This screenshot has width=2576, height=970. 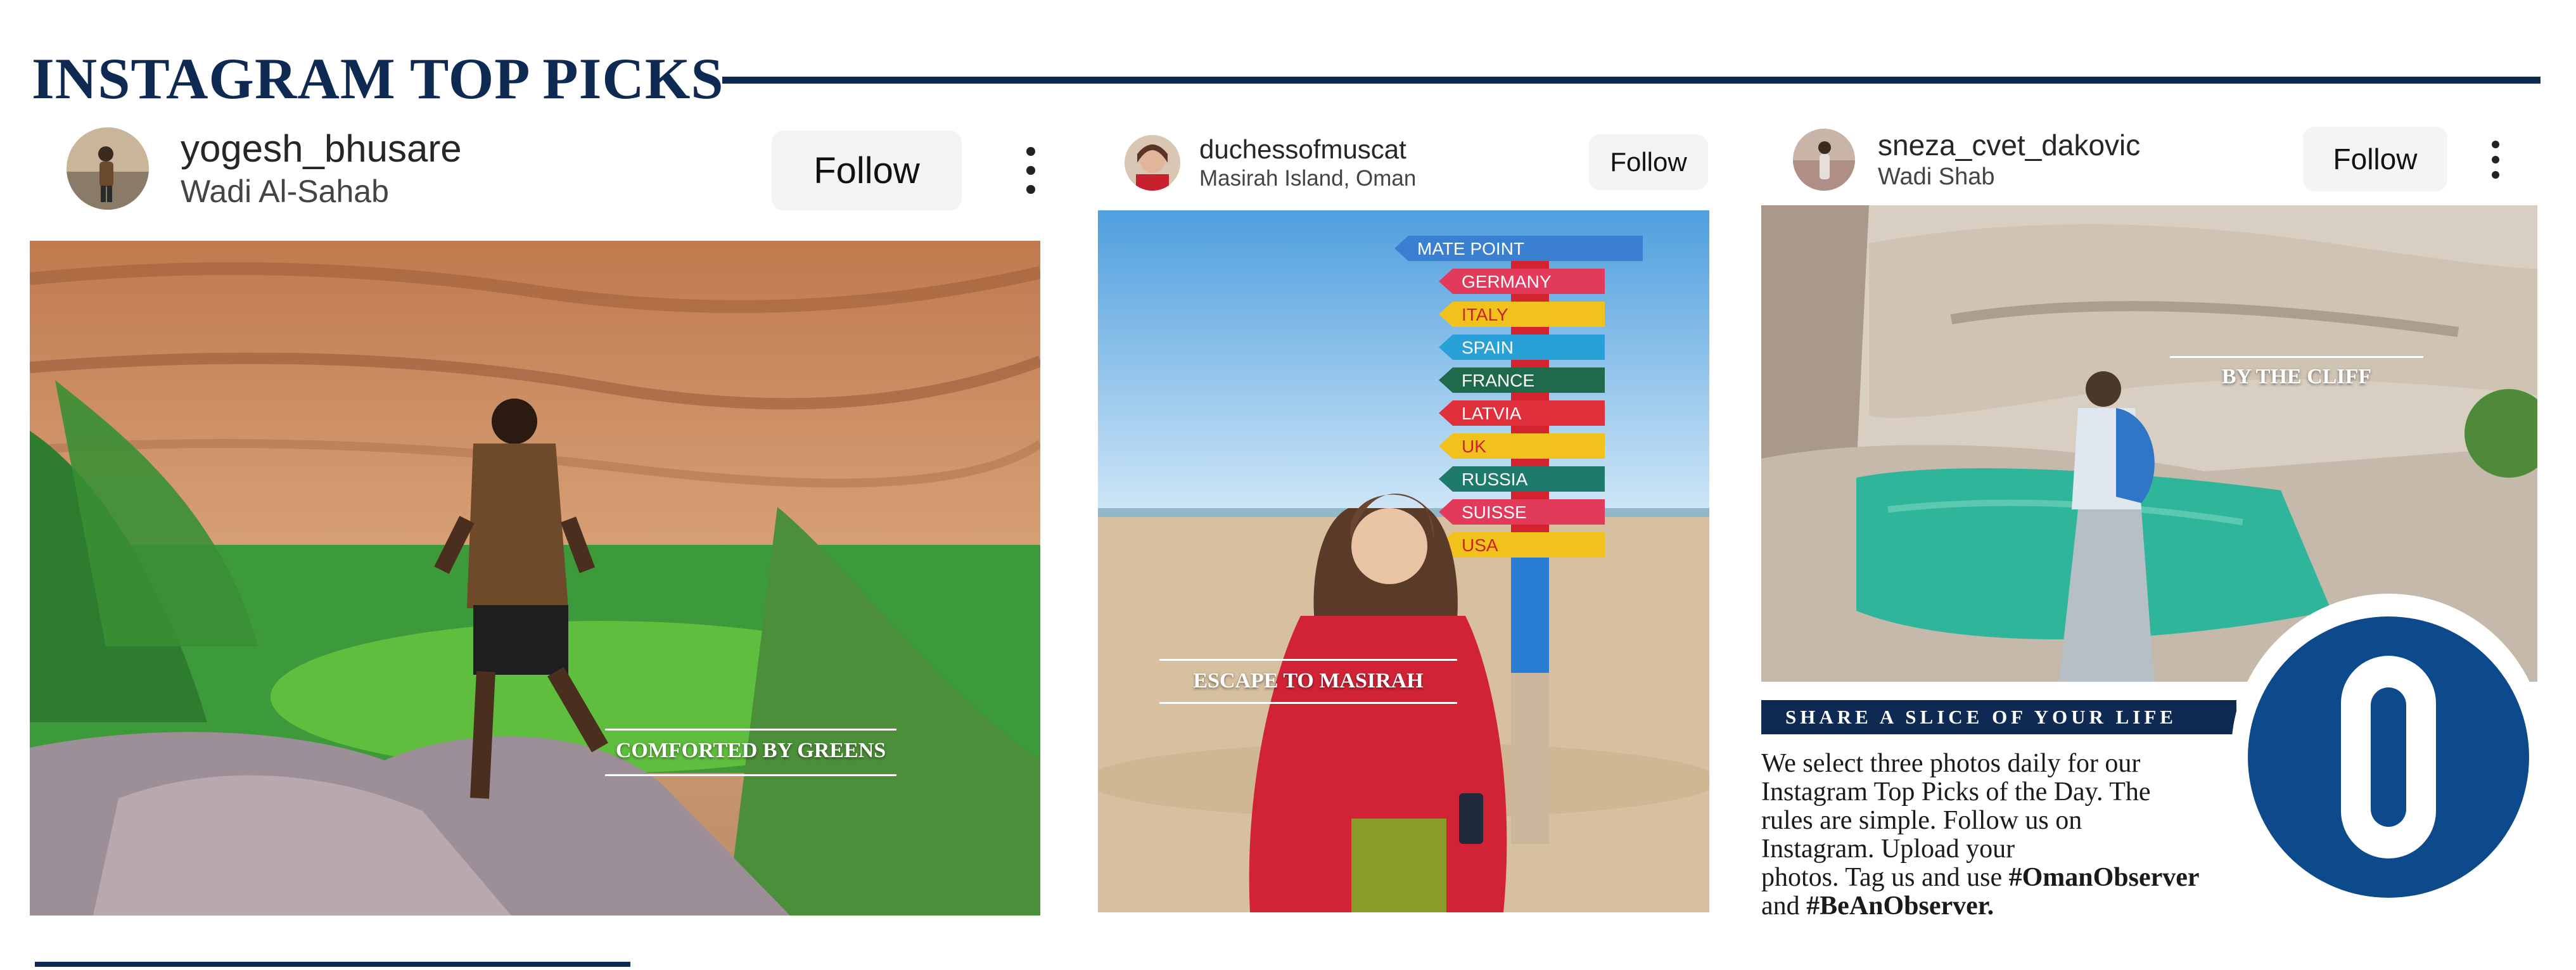 I want to click on location: Masirah Island, Oman, so click(x=1308, y=178).